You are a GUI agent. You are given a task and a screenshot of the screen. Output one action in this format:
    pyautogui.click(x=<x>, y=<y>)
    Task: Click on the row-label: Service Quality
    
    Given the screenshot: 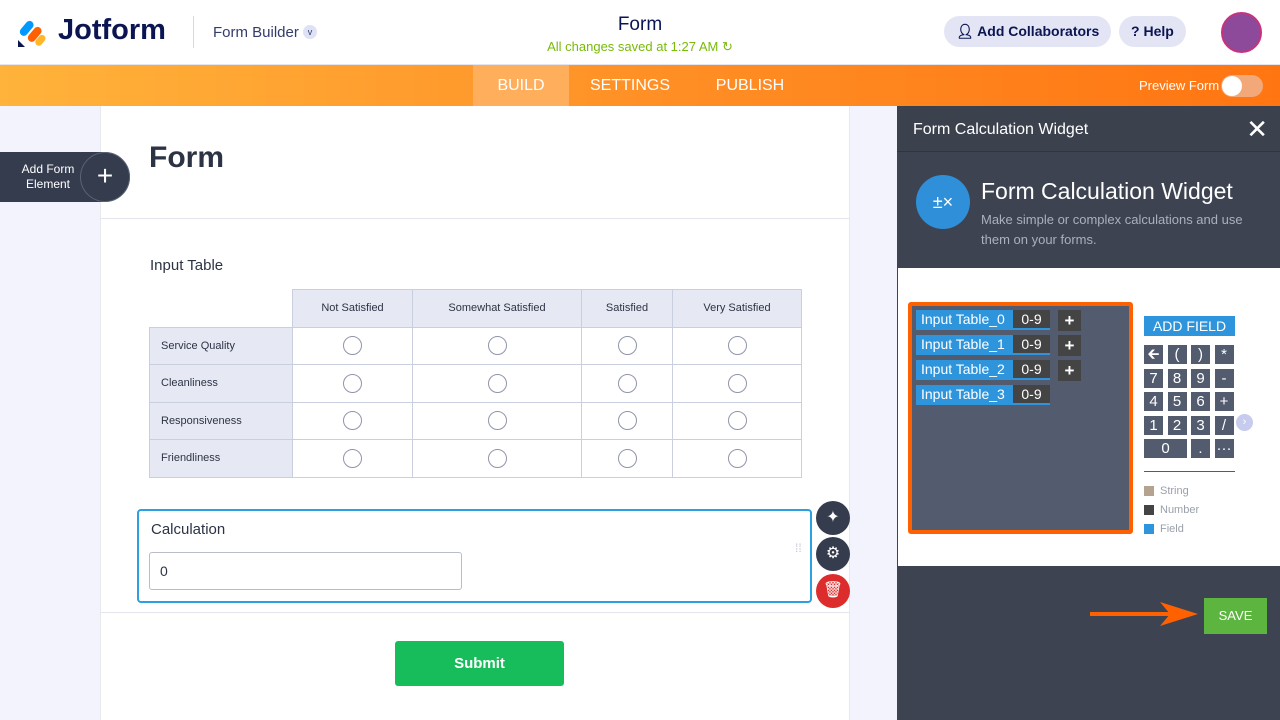 What is the action you would take?
    pyautogui.click(x=221, y=345)
    